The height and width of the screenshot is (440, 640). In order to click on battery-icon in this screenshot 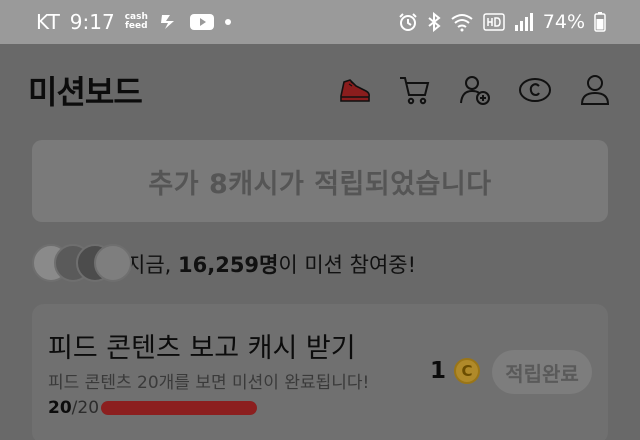, I will do `click(600, 22)`.